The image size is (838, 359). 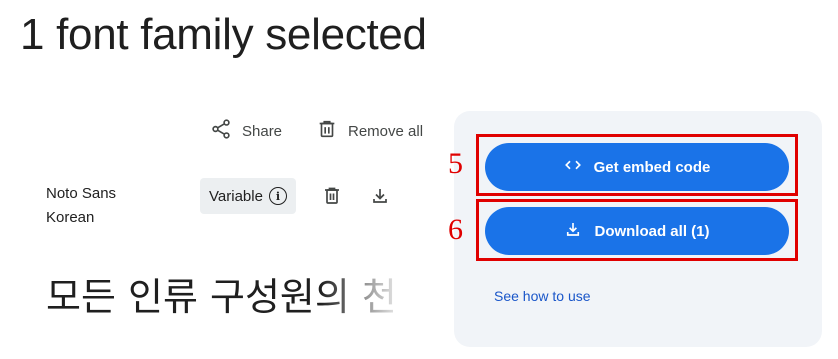 What do you see at coordinates (262, 131) in the screenshot?
I see `share-label: Share` at bounding box center [262, 131].